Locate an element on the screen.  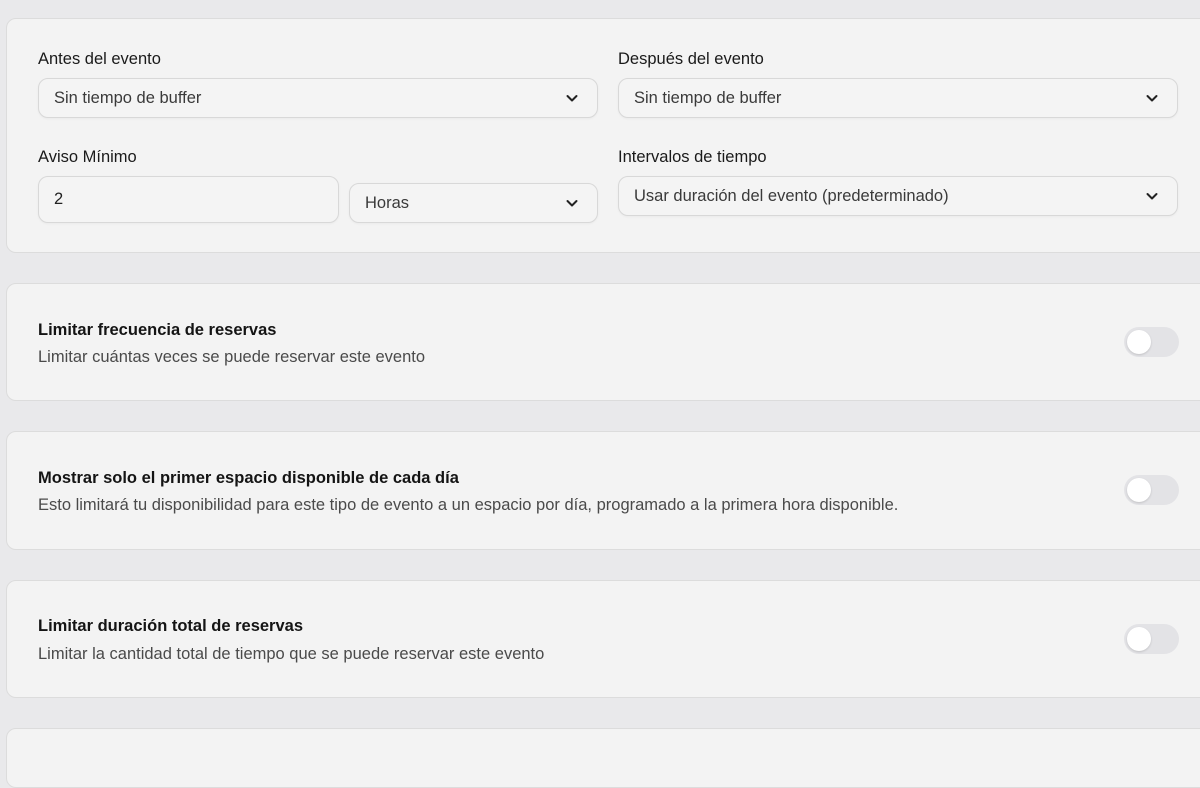
before-event-label: Antes del evento is located at coordinates (99, 59).